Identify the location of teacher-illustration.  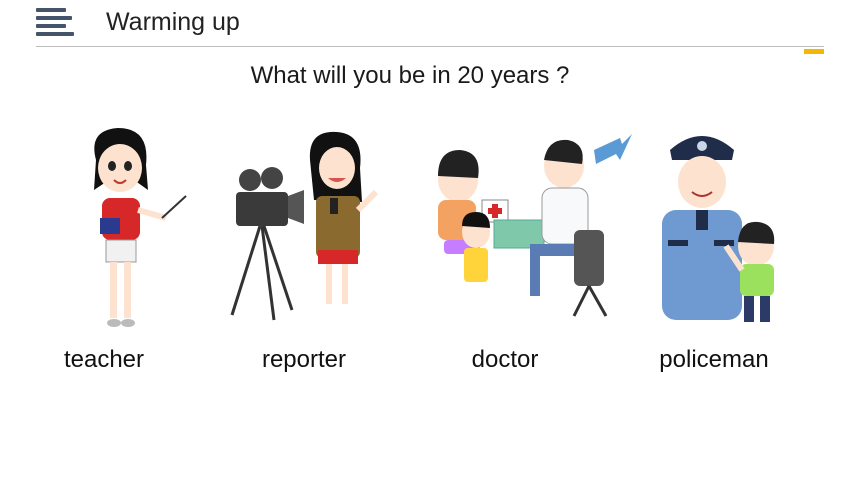
(128, 227).